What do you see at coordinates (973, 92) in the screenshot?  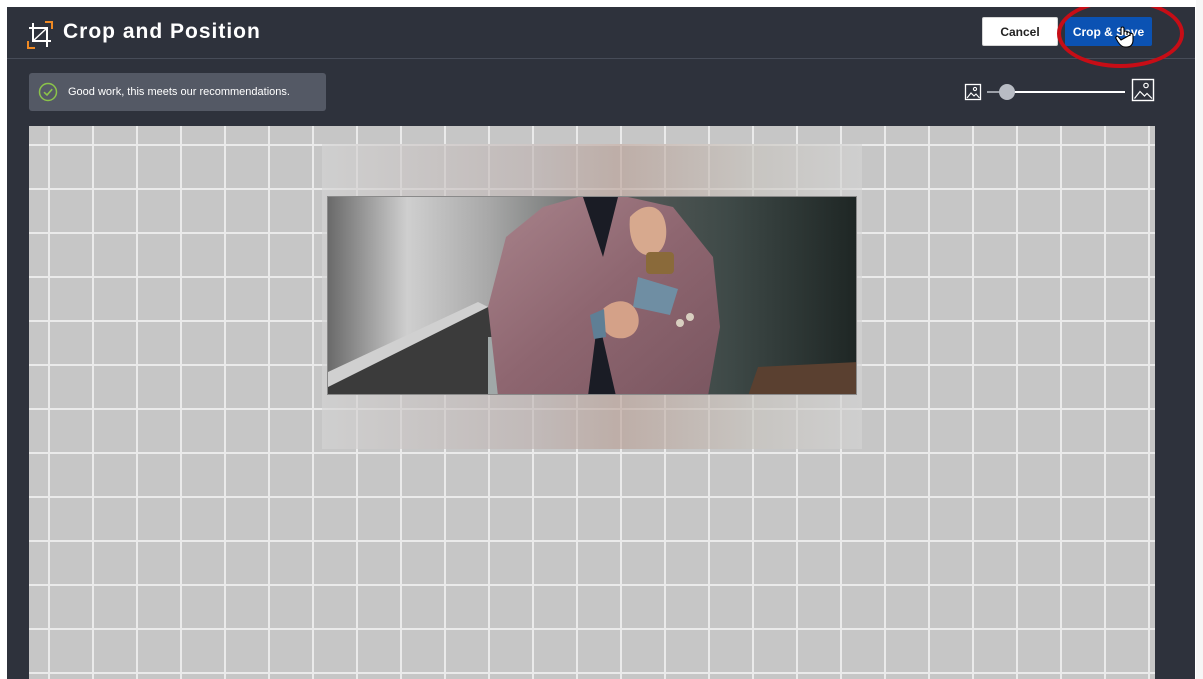 I see `image-small-icon` at bounding box center [973, 92].